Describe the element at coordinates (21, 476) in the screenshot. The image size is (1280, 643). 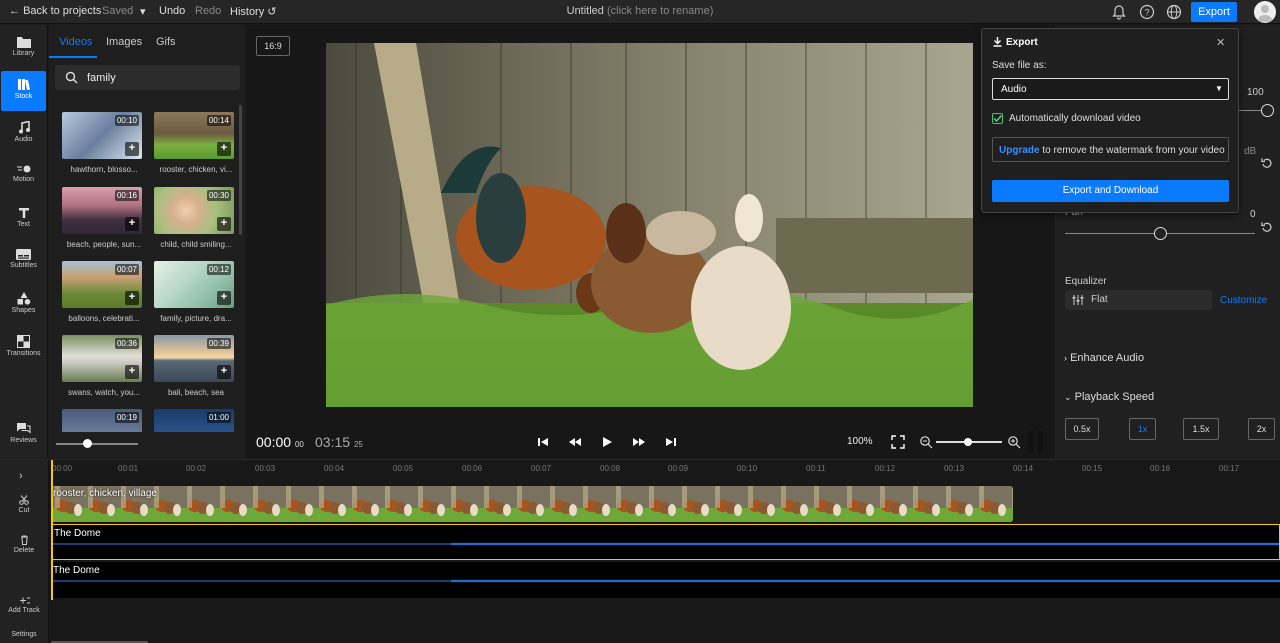
I see `chevron-right-icon: ›` at that location.